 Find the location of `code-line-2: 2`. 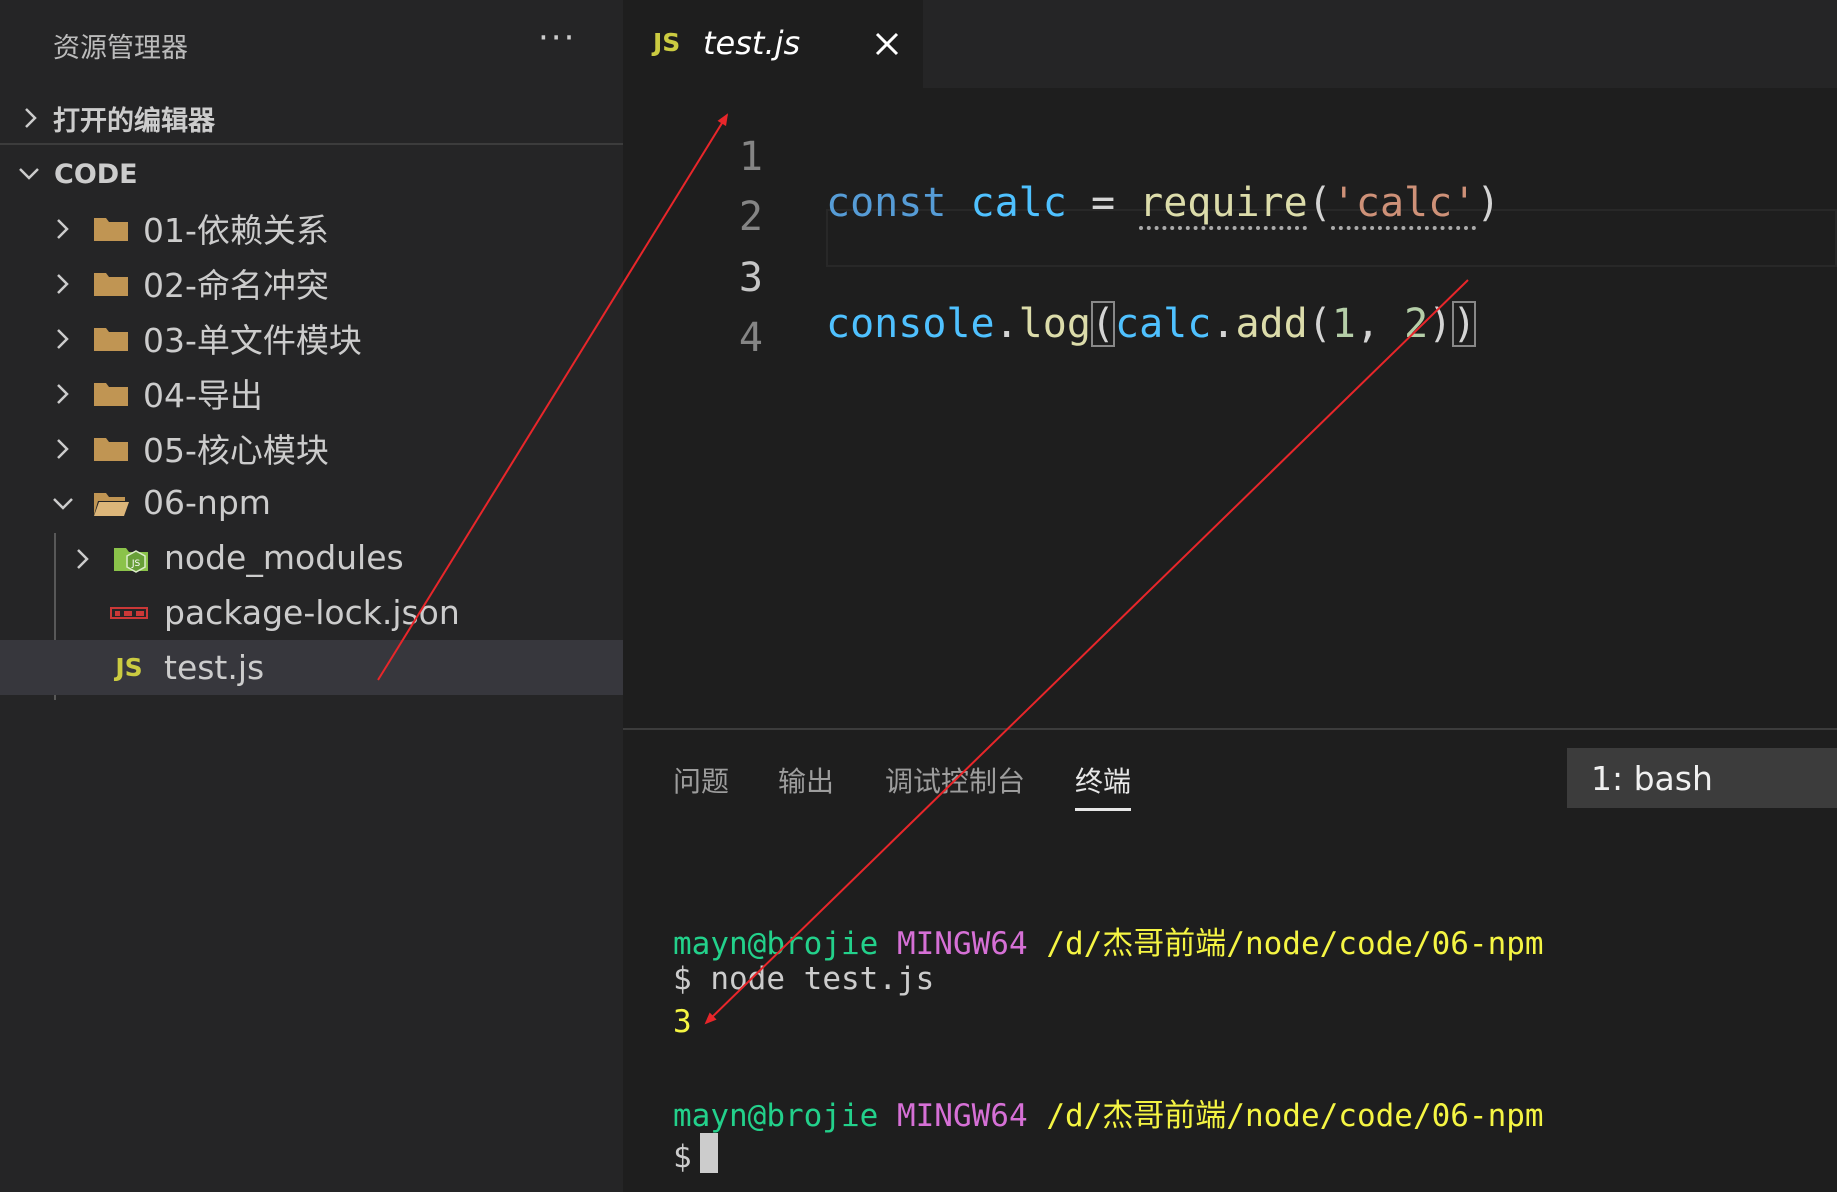

code-line-2: 2 is located at coordinates (1230, 194).